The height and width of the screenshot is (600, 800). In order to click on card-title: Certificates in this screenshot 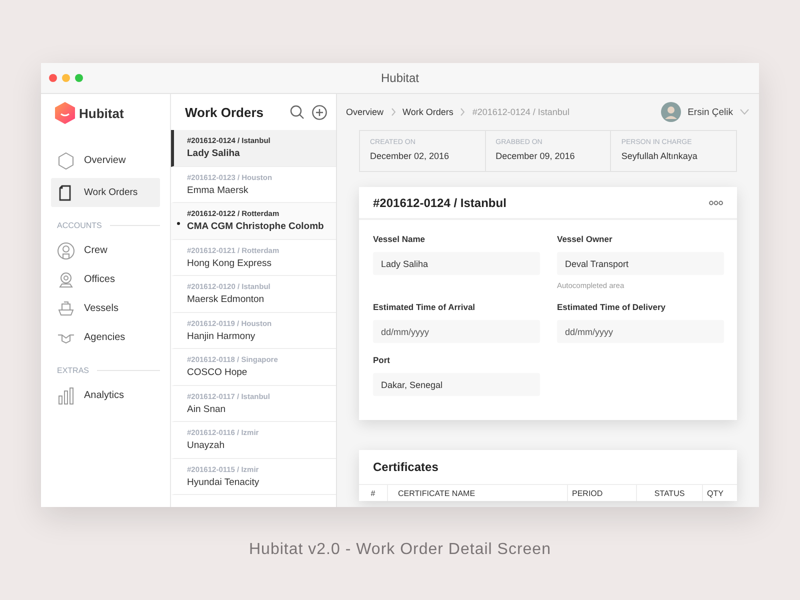, I will do `click(406, 467)`.